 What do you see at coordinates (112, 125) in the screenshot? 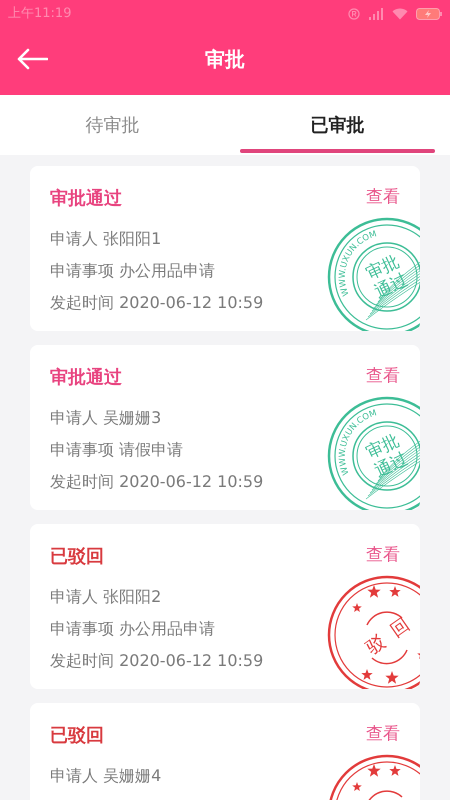
I see `tab: 待审批` at bounding box center [112, 125].